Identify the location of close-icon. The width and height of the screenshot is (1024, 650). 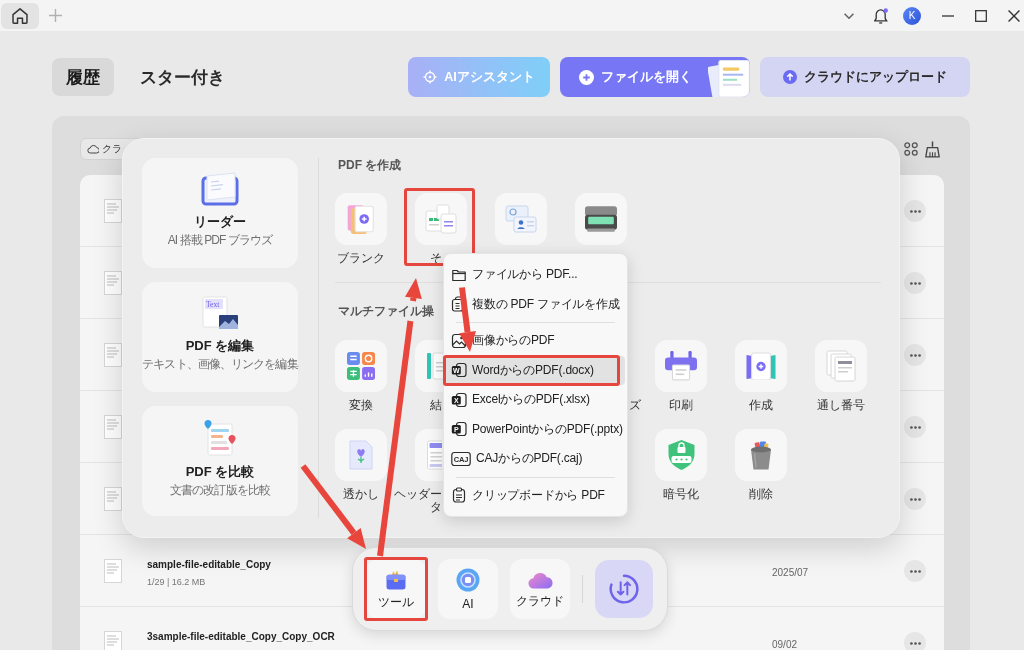
(1014, 15).